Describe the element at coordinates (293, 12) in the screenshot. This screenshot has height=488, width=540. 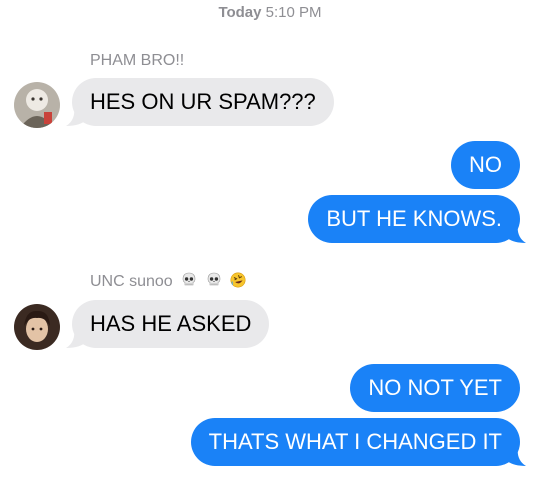
I see `timestamp-time: 5:10 PM` at that location.